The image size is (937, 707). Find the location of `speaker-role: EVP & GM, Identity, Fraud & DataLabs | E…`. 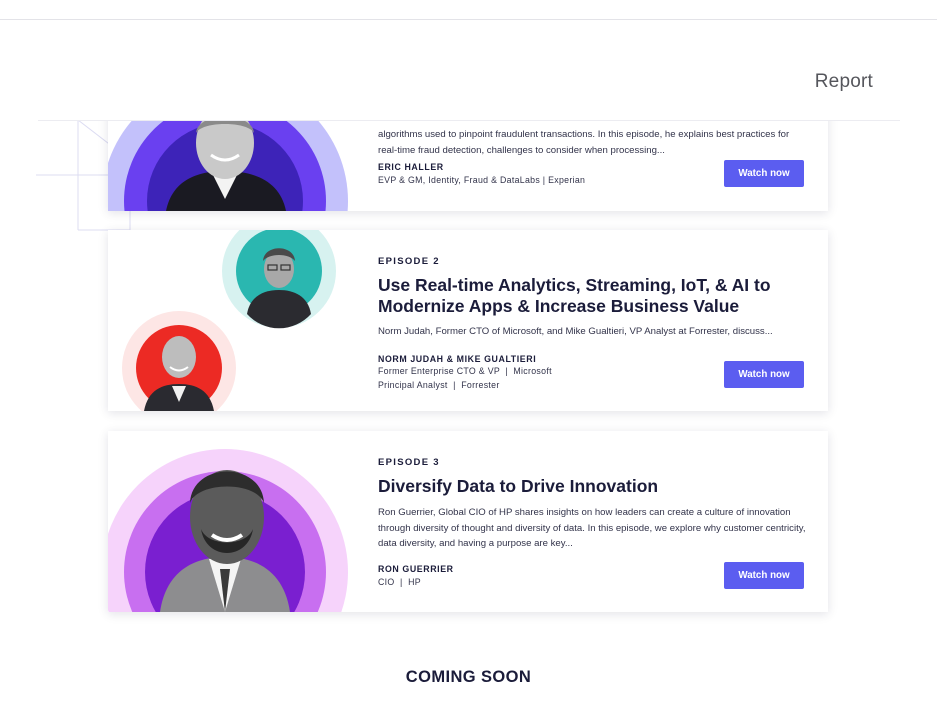

speaker-role: EVP & GM, Identity, Fraud & DataLabs | E… is located at coordinates (482, 180).